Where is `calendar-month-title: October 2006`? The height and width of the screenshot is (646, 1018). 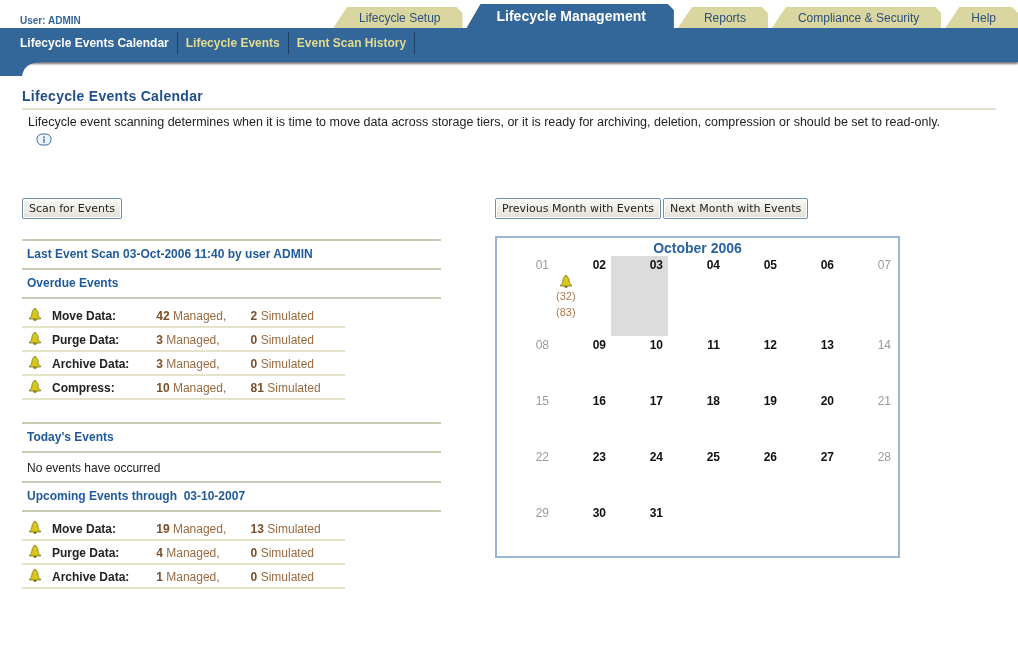 calendar-month-title: October 2006 is located at coordinates (697, 247).